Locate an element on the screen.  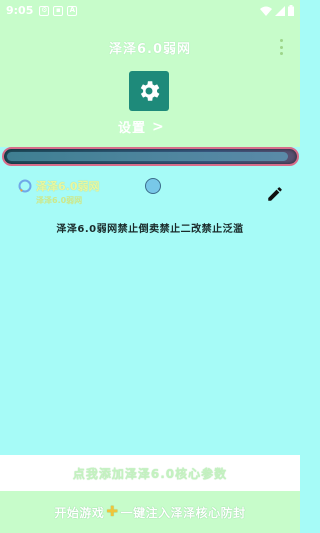
progress-bar is located at coordinates (150, 156).